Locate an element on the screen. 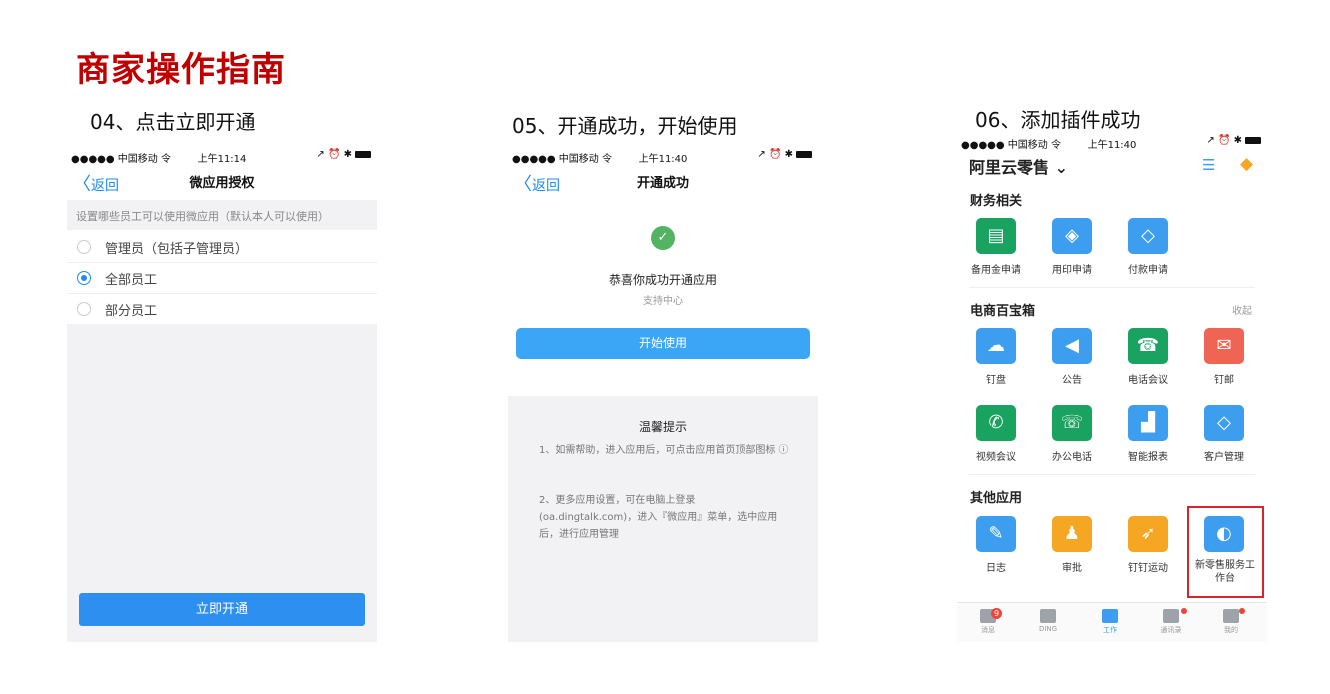 The height and width of the screenshot is (694, 1330). app-label: 智能报表 is located at coordinates (1148, 457).